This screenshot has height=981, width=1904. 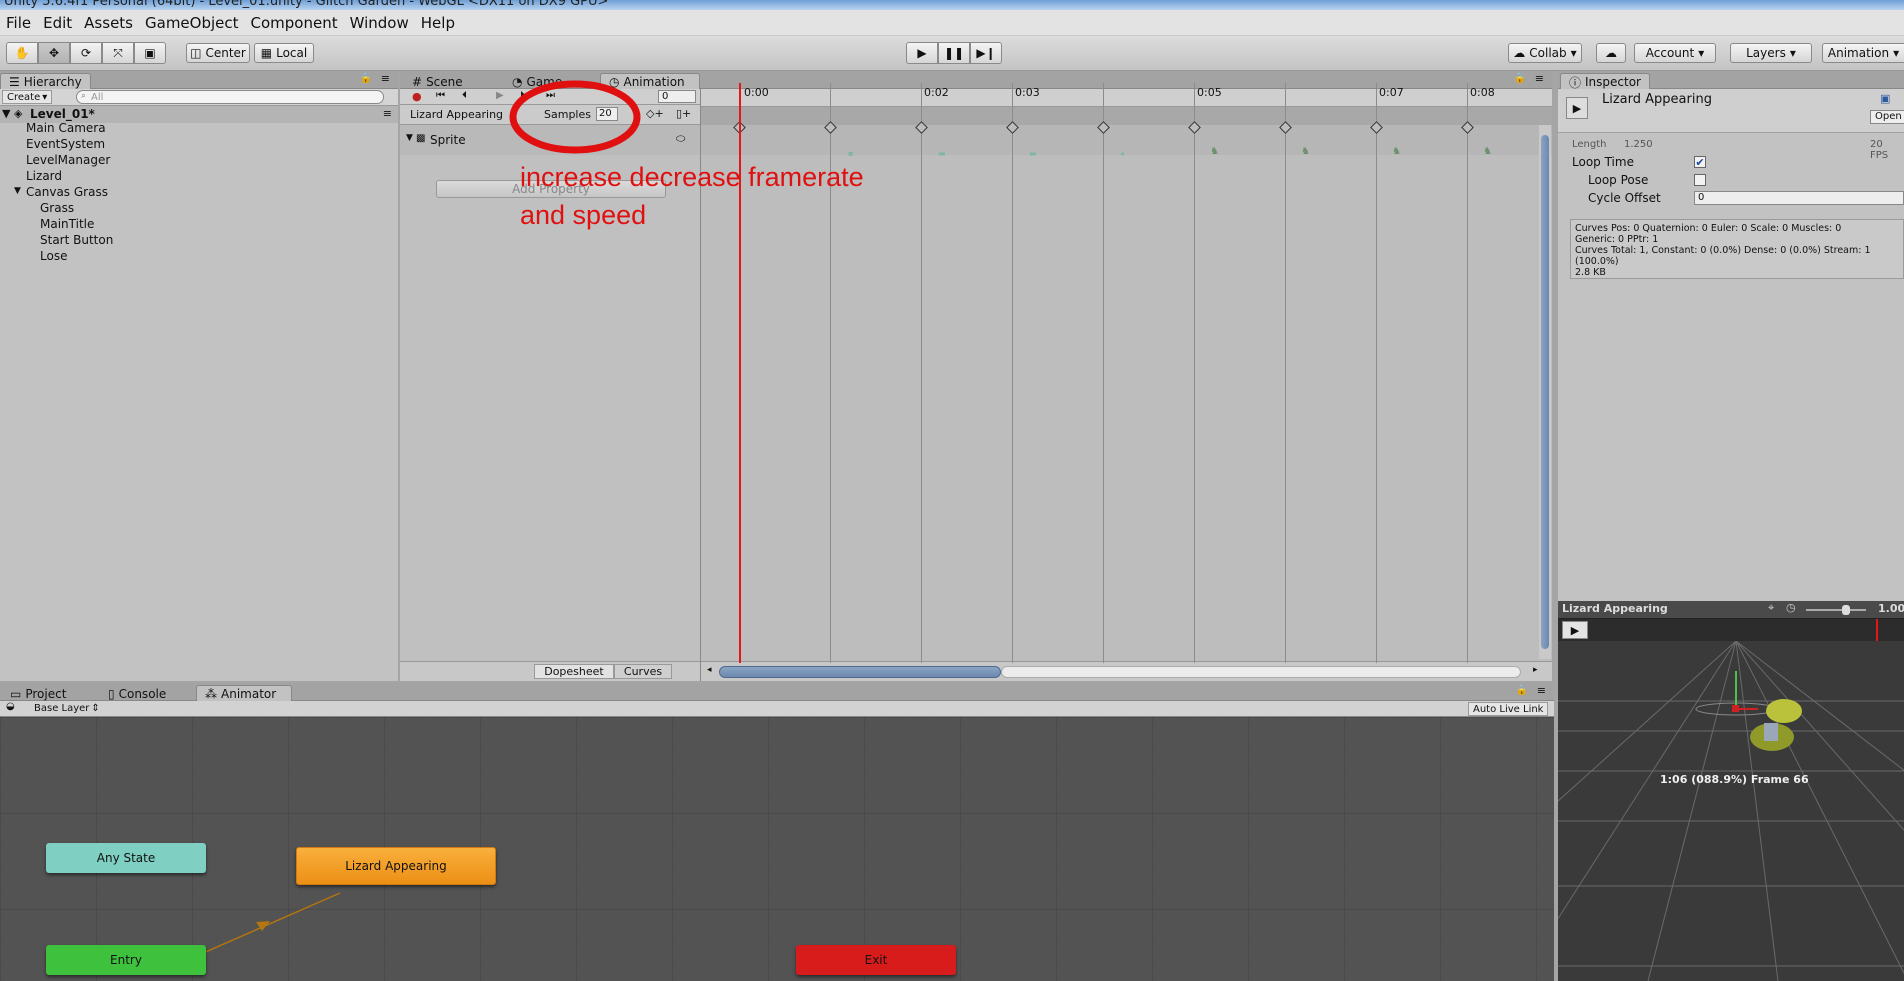 I want to click on pivot-icon: ⌖, so click(x=1771, y=608).